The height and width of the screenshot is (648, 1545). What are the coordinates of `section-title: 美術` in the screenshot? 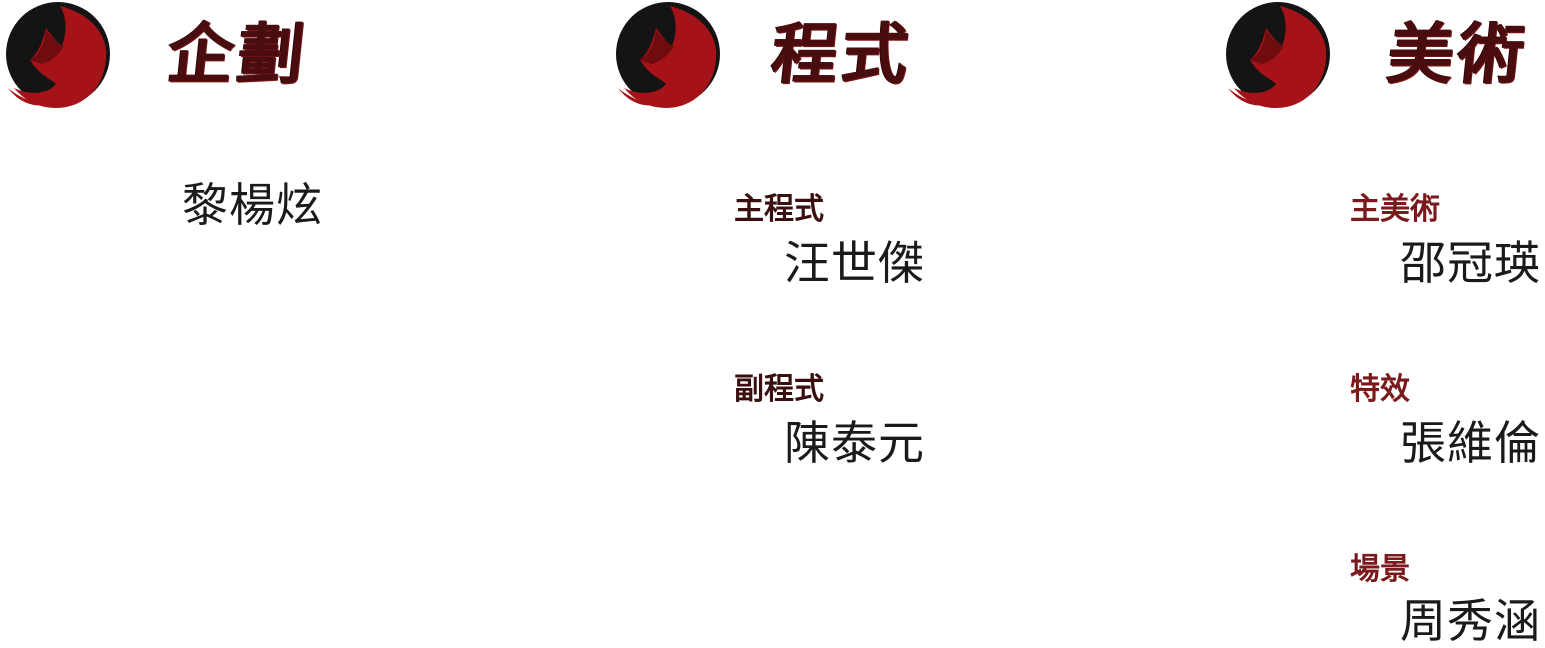 It's located at (1458, 54).